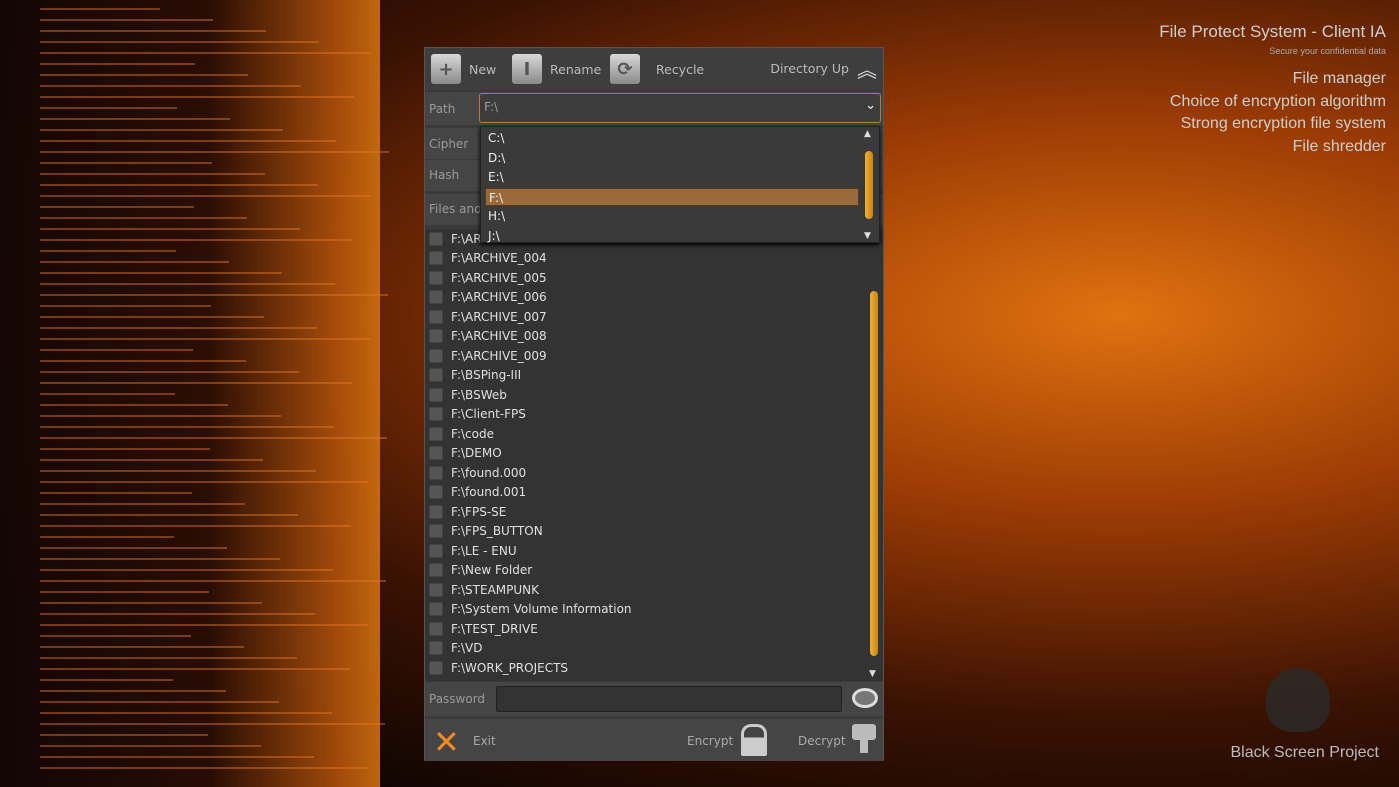 The width and height of the screenshot is (1399, 787). I want to click on file-list-item: F:\FPS_BUTTON, so click(486, 531).